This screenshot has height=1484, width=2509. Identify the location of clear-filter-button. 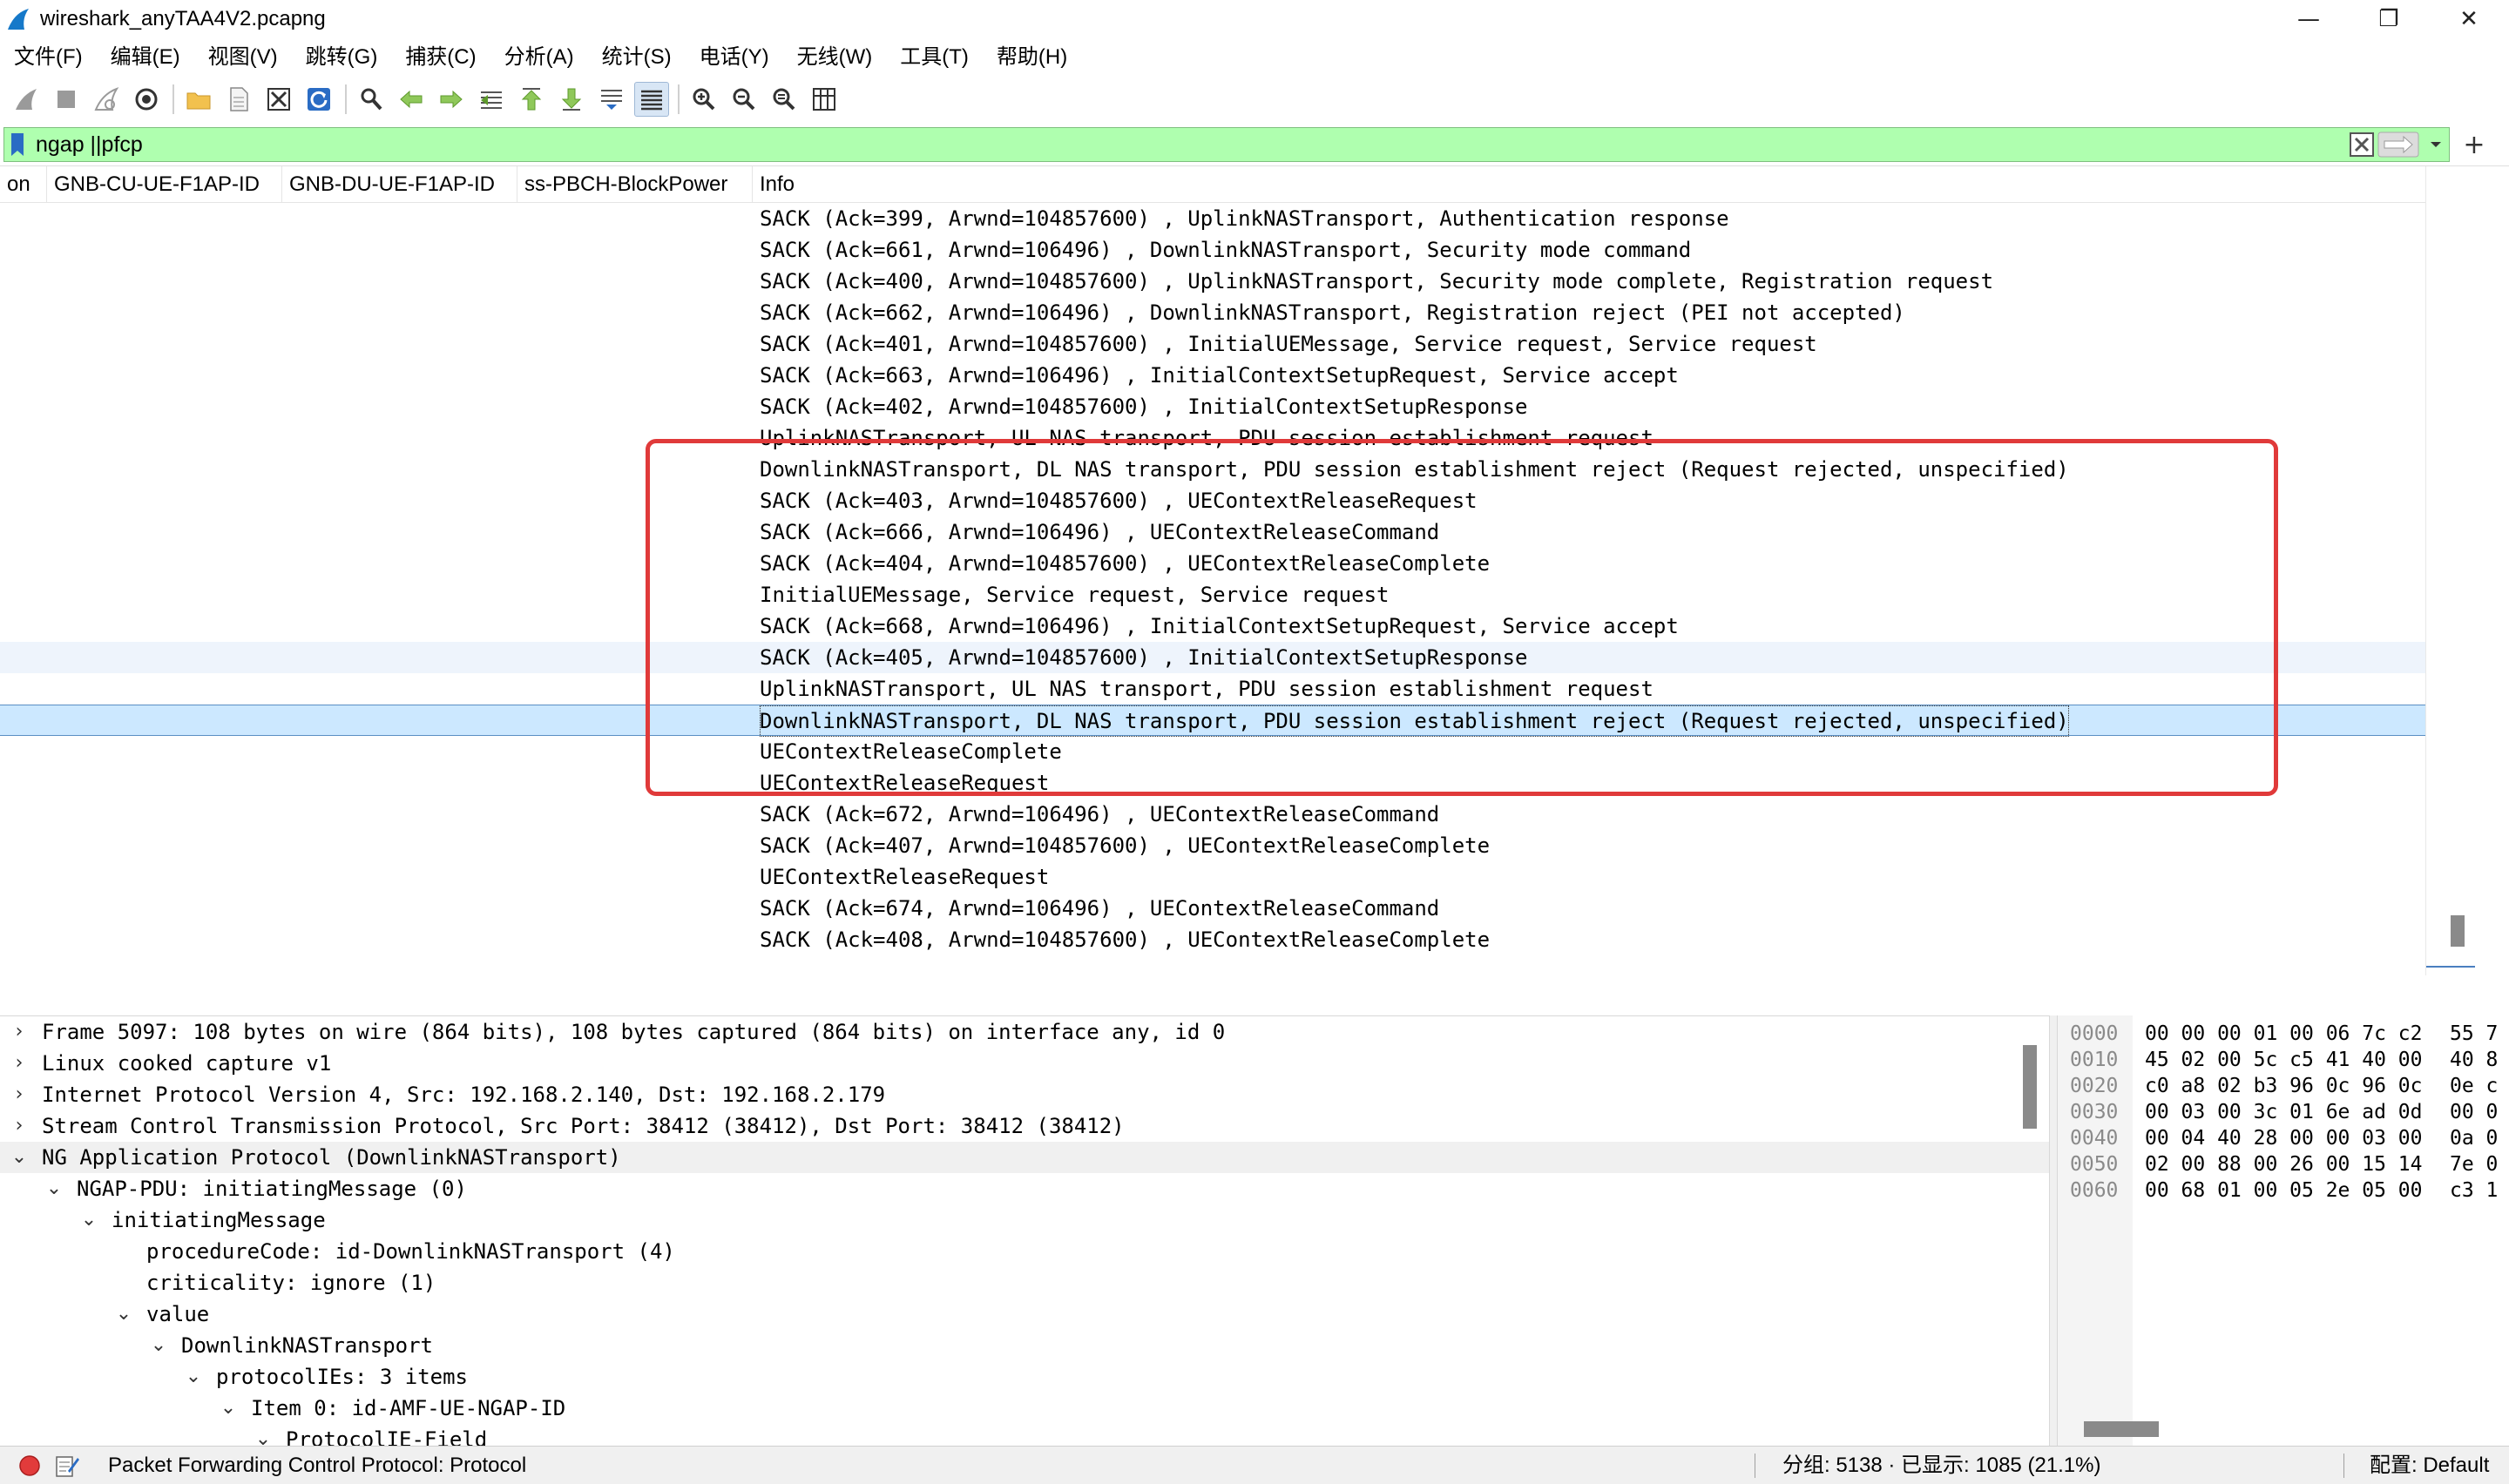
(2362, 144).